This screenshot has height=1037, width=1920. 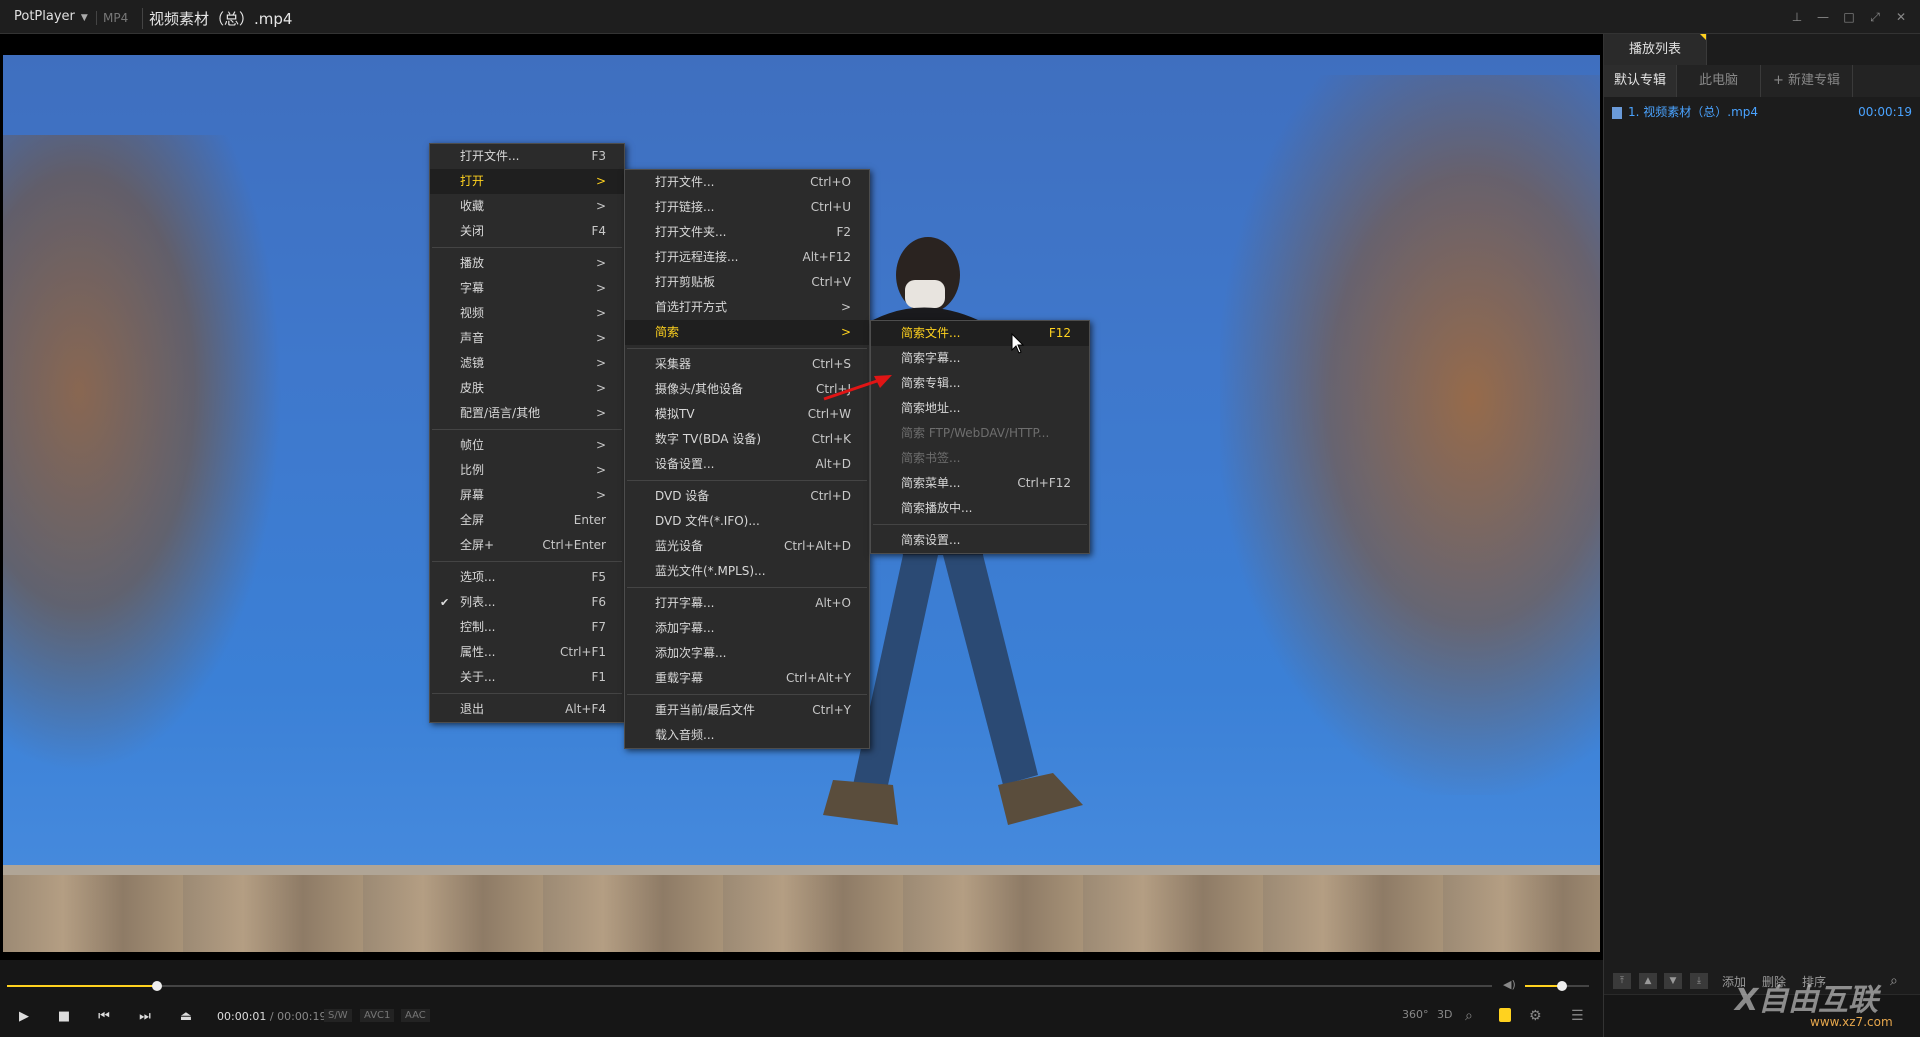 I want to click on menu-item-device-settings: 设备设置... Alt+D, so click(x=747, y=464).